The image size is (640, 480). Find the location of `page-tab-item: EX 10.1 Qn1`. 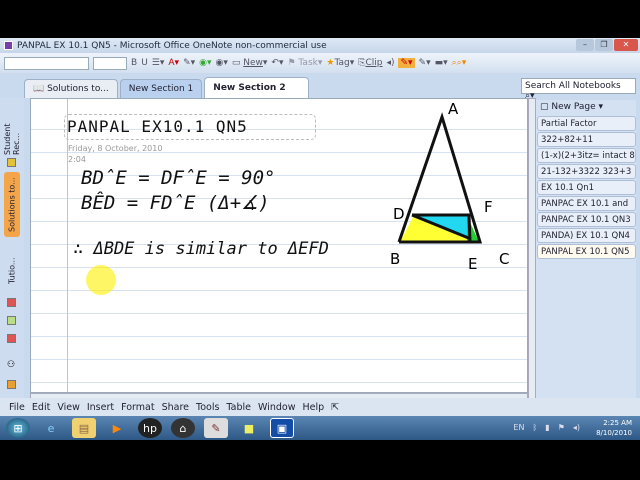

page-tab-item: EX 10.1 Qn1 is located at coordinates (586, 187).